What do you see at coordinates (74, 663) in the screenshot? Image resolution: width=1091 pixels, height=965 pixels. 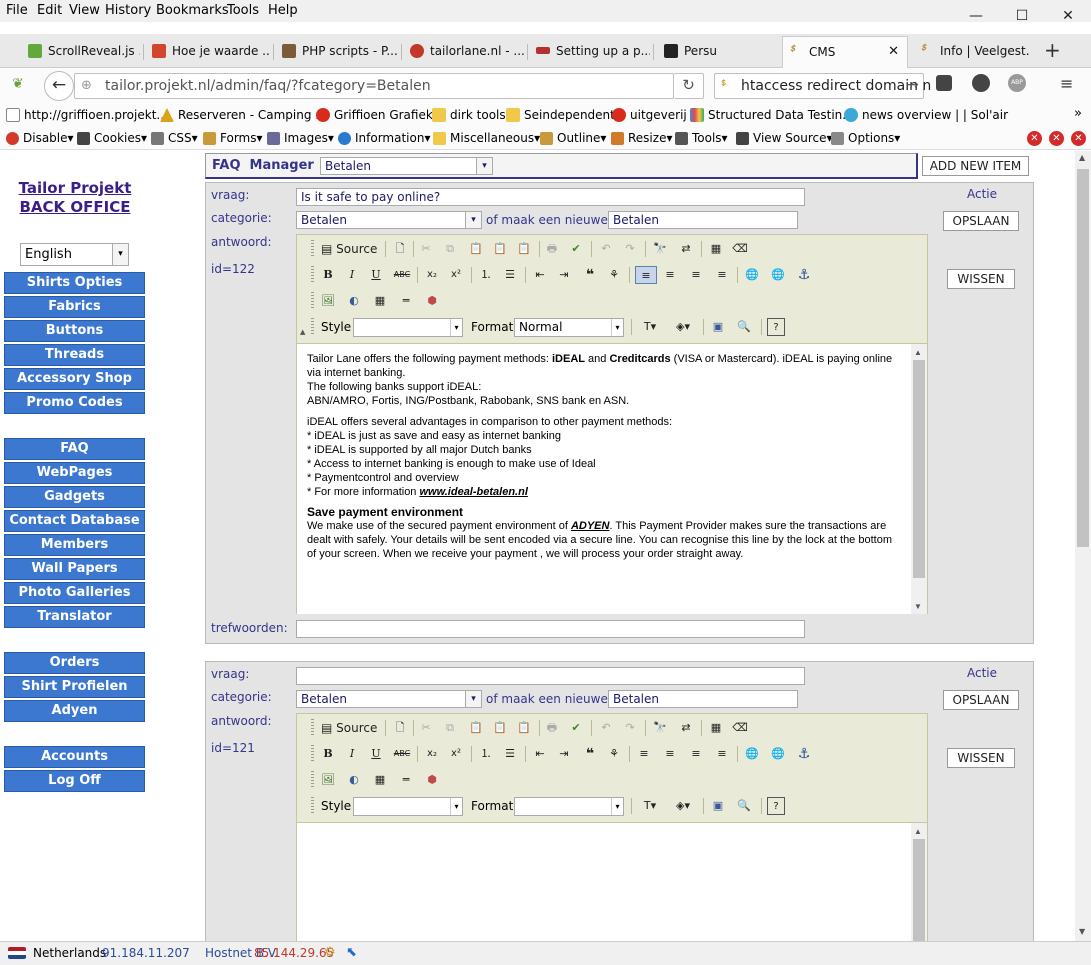 I see `sidebar-item-orders: Orders` at bounding box center [74, 663].